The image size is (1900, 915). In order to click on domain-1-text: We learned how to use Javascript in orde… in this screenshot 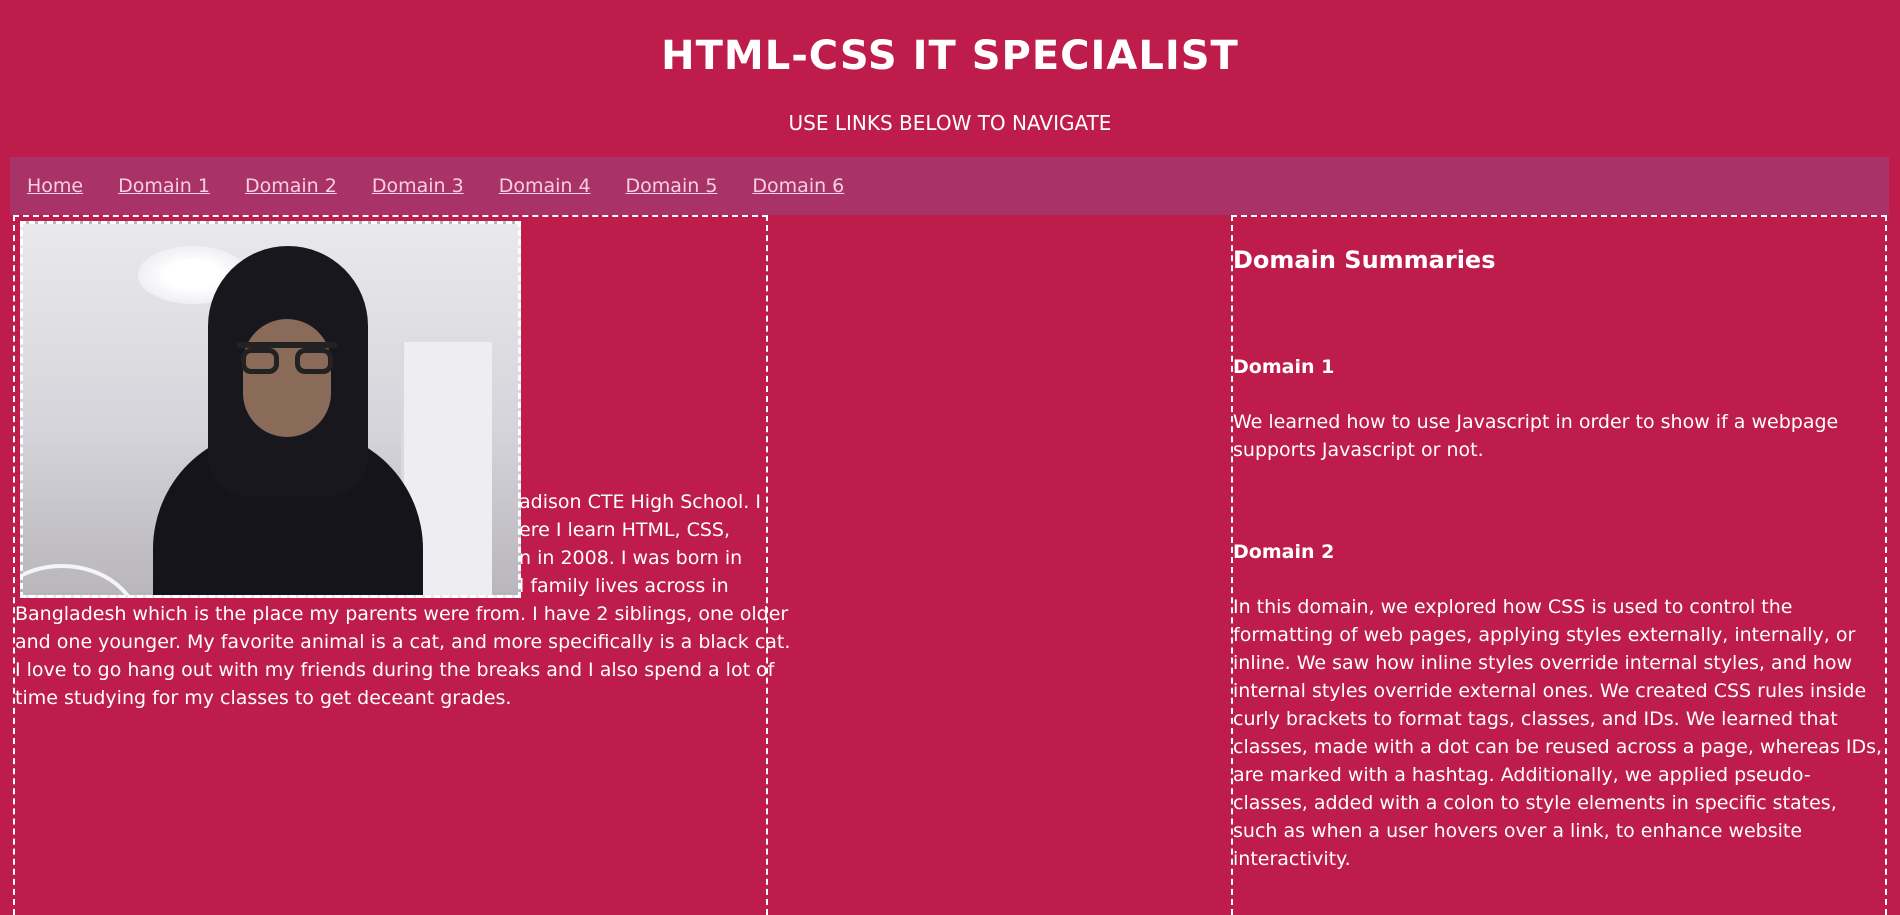, I will do `click(1536, 436)`.